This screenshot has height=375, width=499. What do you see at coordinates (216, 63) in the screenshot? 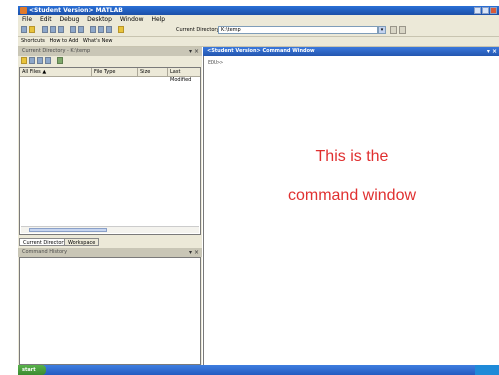
I see `command-prompt: EDU>>` at bounding box center [216, 63].